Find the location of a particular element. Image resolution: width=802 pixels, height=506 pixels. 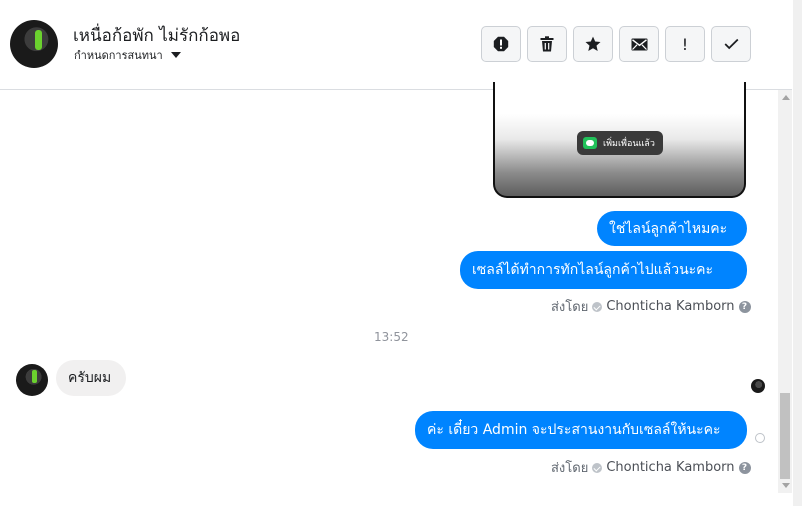

image-attachment: เพิ่มเพื่อนแล้ว is located at coordinates (619, 140).